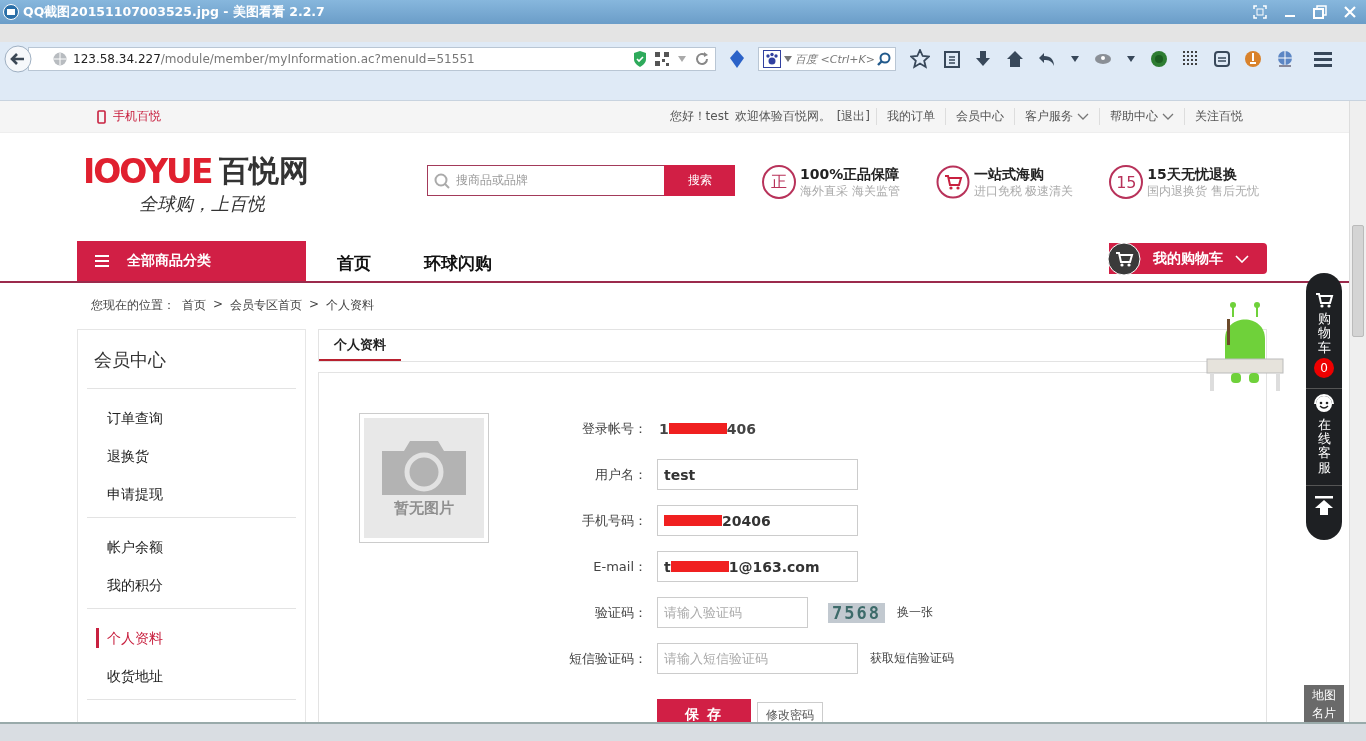 The image size is (1366, 741). I want to click on qr-code-icon, so click(662, 59).